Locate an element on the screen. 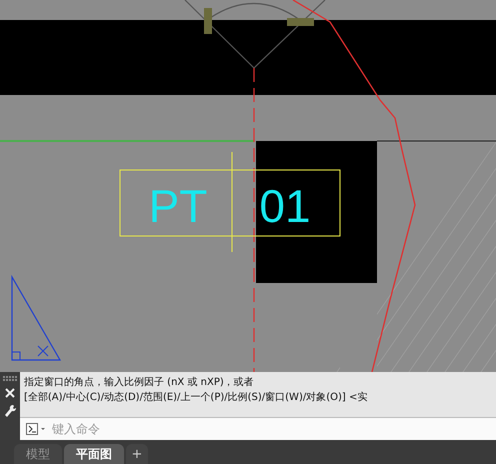 This screenshot has width=496, height=464. layout-tab: 模型 is located at coordinates (38, 454).